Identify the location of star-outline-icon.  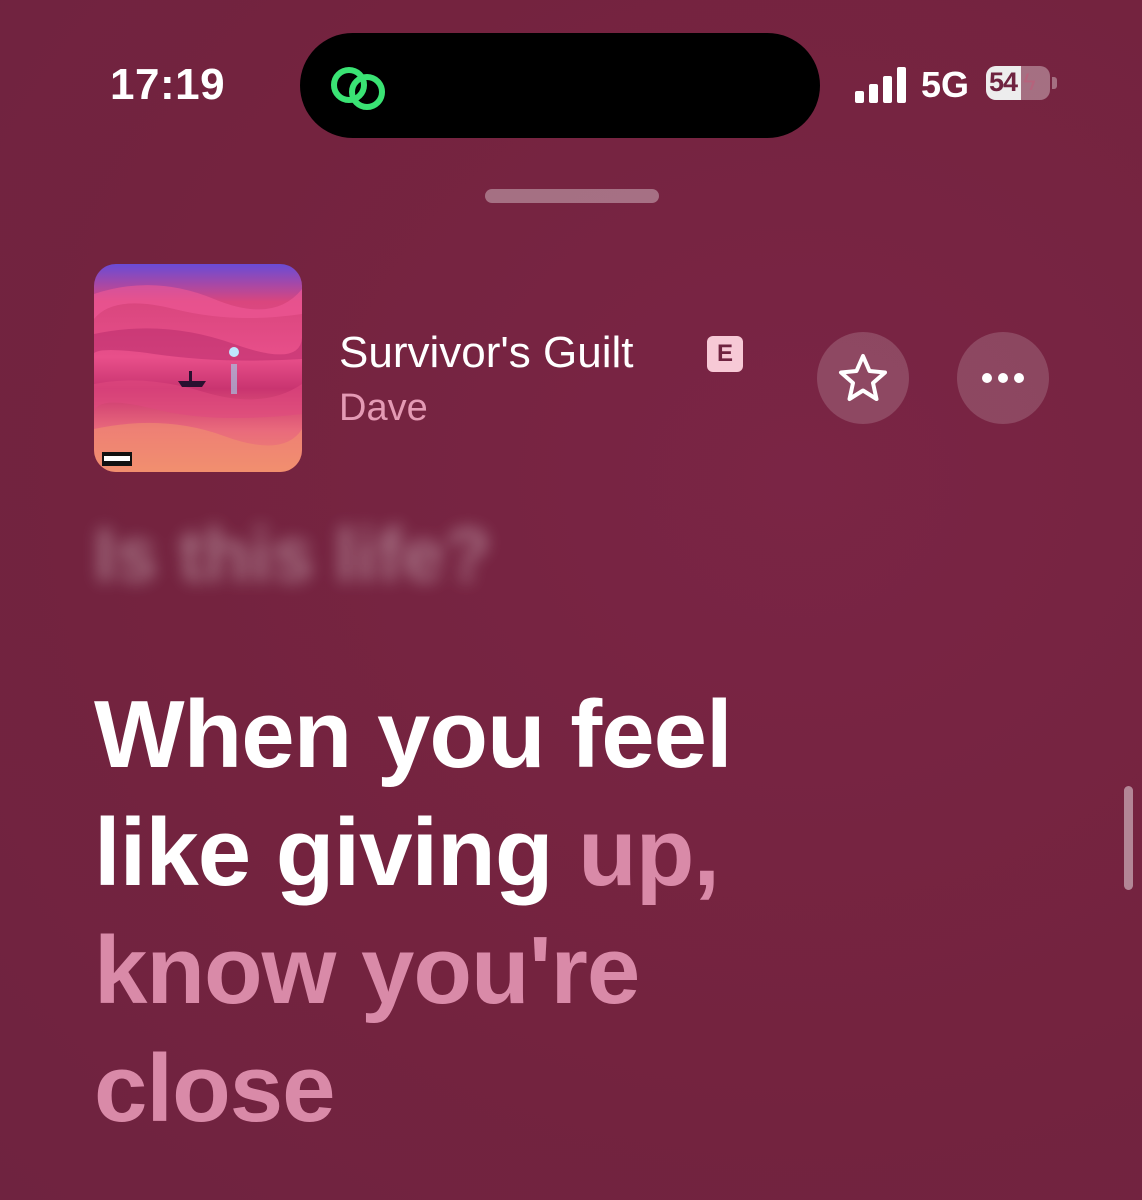
(863, 377).